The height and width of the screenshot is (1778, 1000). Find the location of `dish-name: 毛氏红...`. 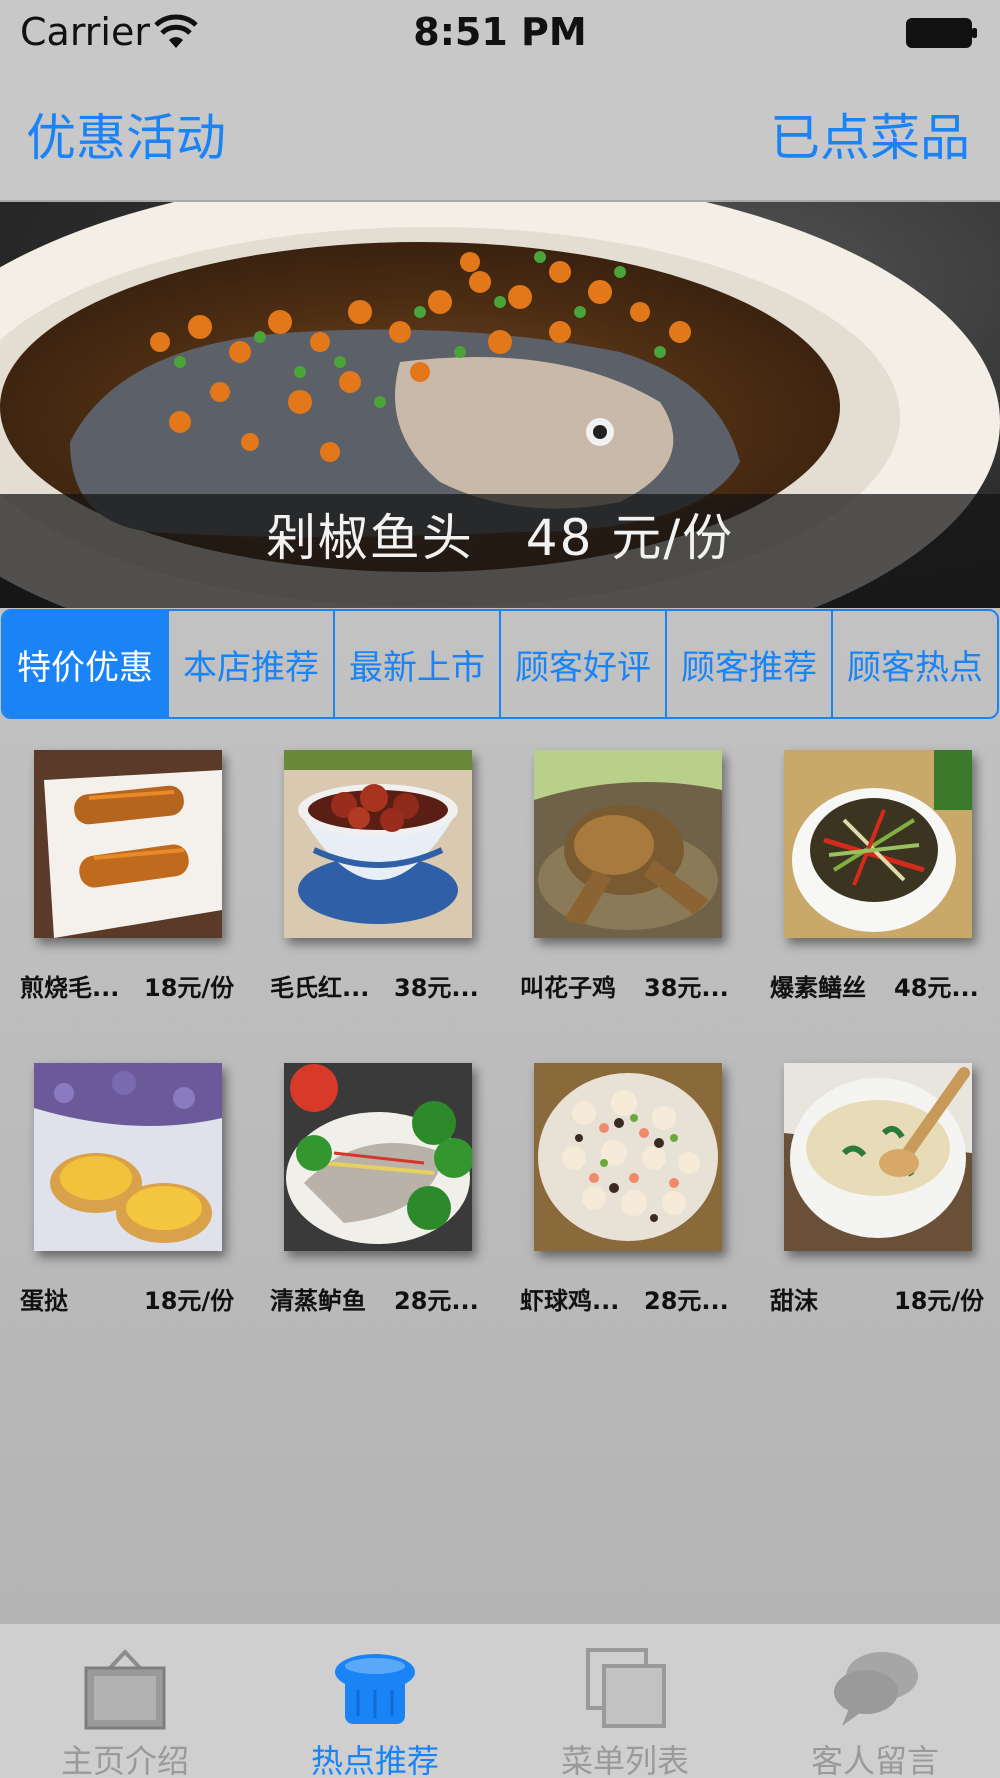

dish-name: 毛氏红... is located at coordinates (320, 988).